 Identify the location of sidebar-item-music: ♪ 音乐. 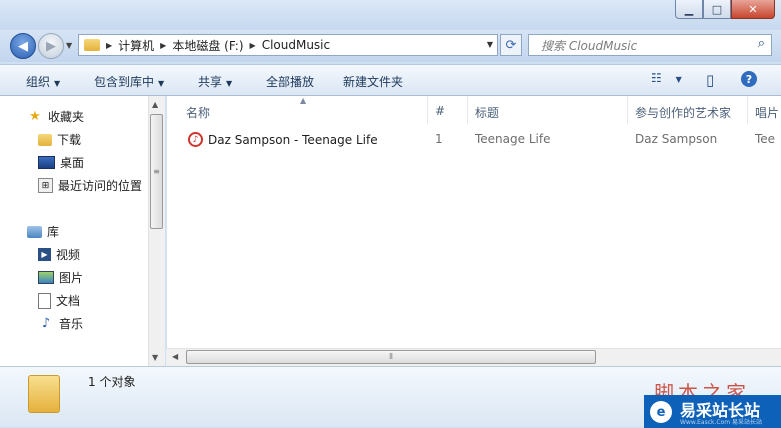
(60, 323).